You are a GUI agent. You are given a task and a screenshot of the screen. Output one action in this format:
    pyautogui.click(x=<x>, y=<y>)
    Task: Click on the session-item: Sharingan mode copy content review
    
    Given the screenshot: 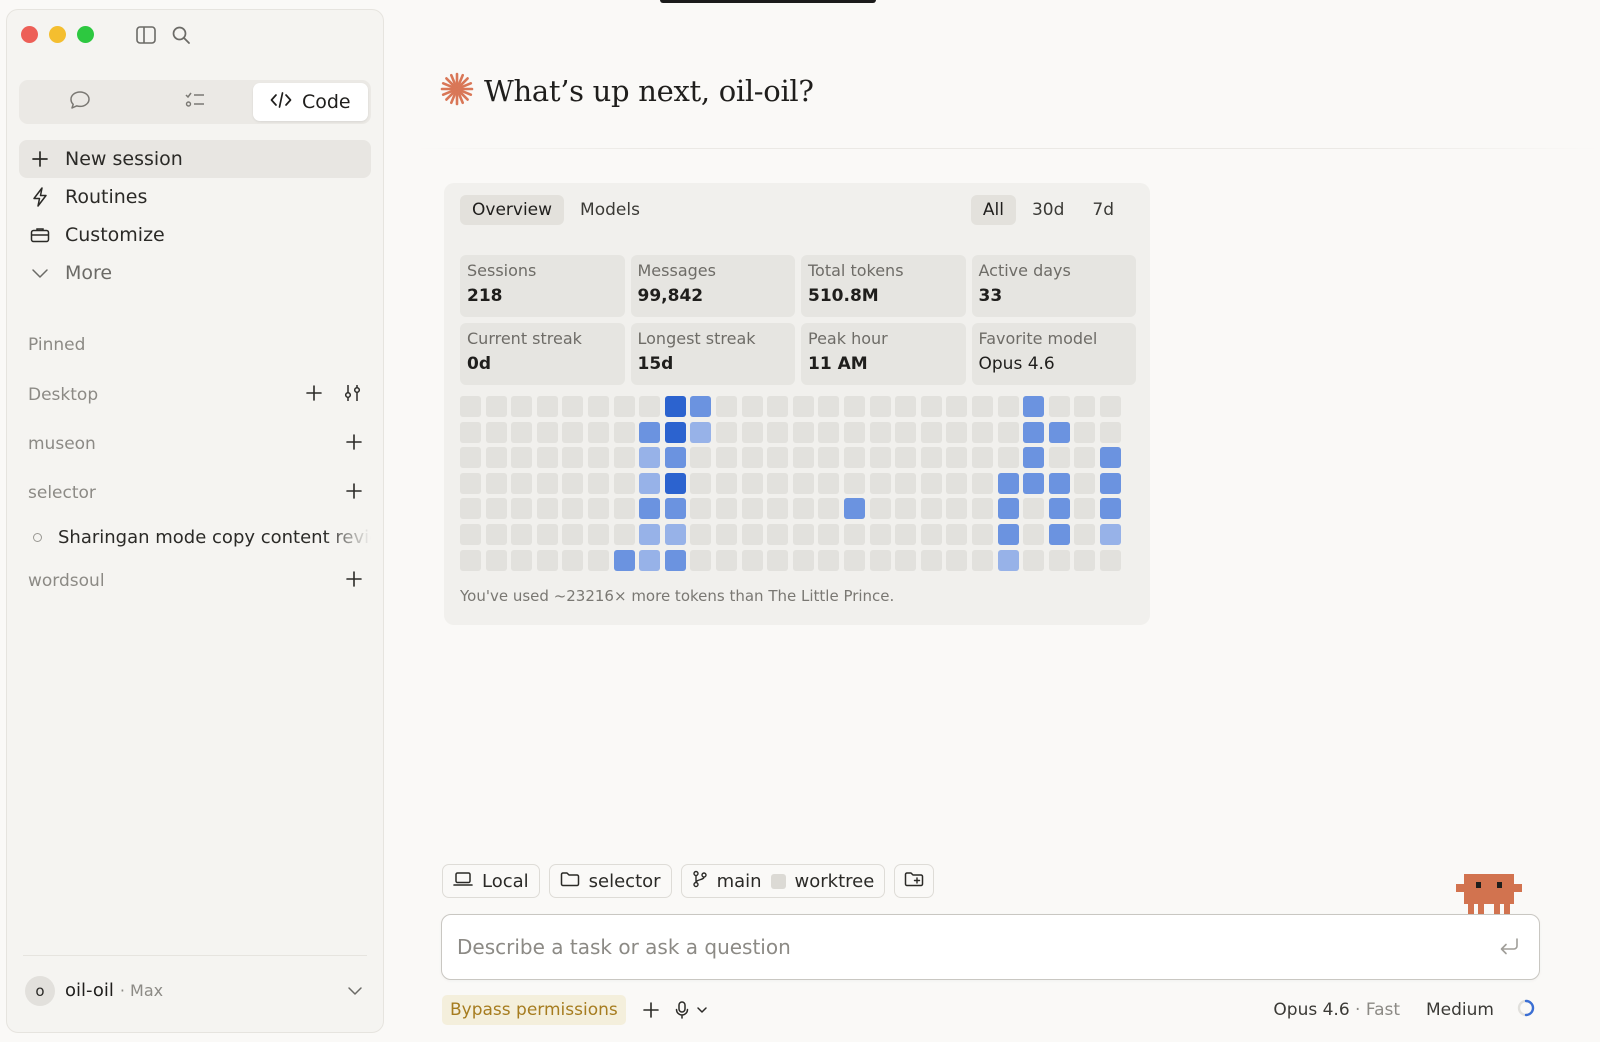 What is the action you would take?
    pyautogui.click(x=195, y=537)
    